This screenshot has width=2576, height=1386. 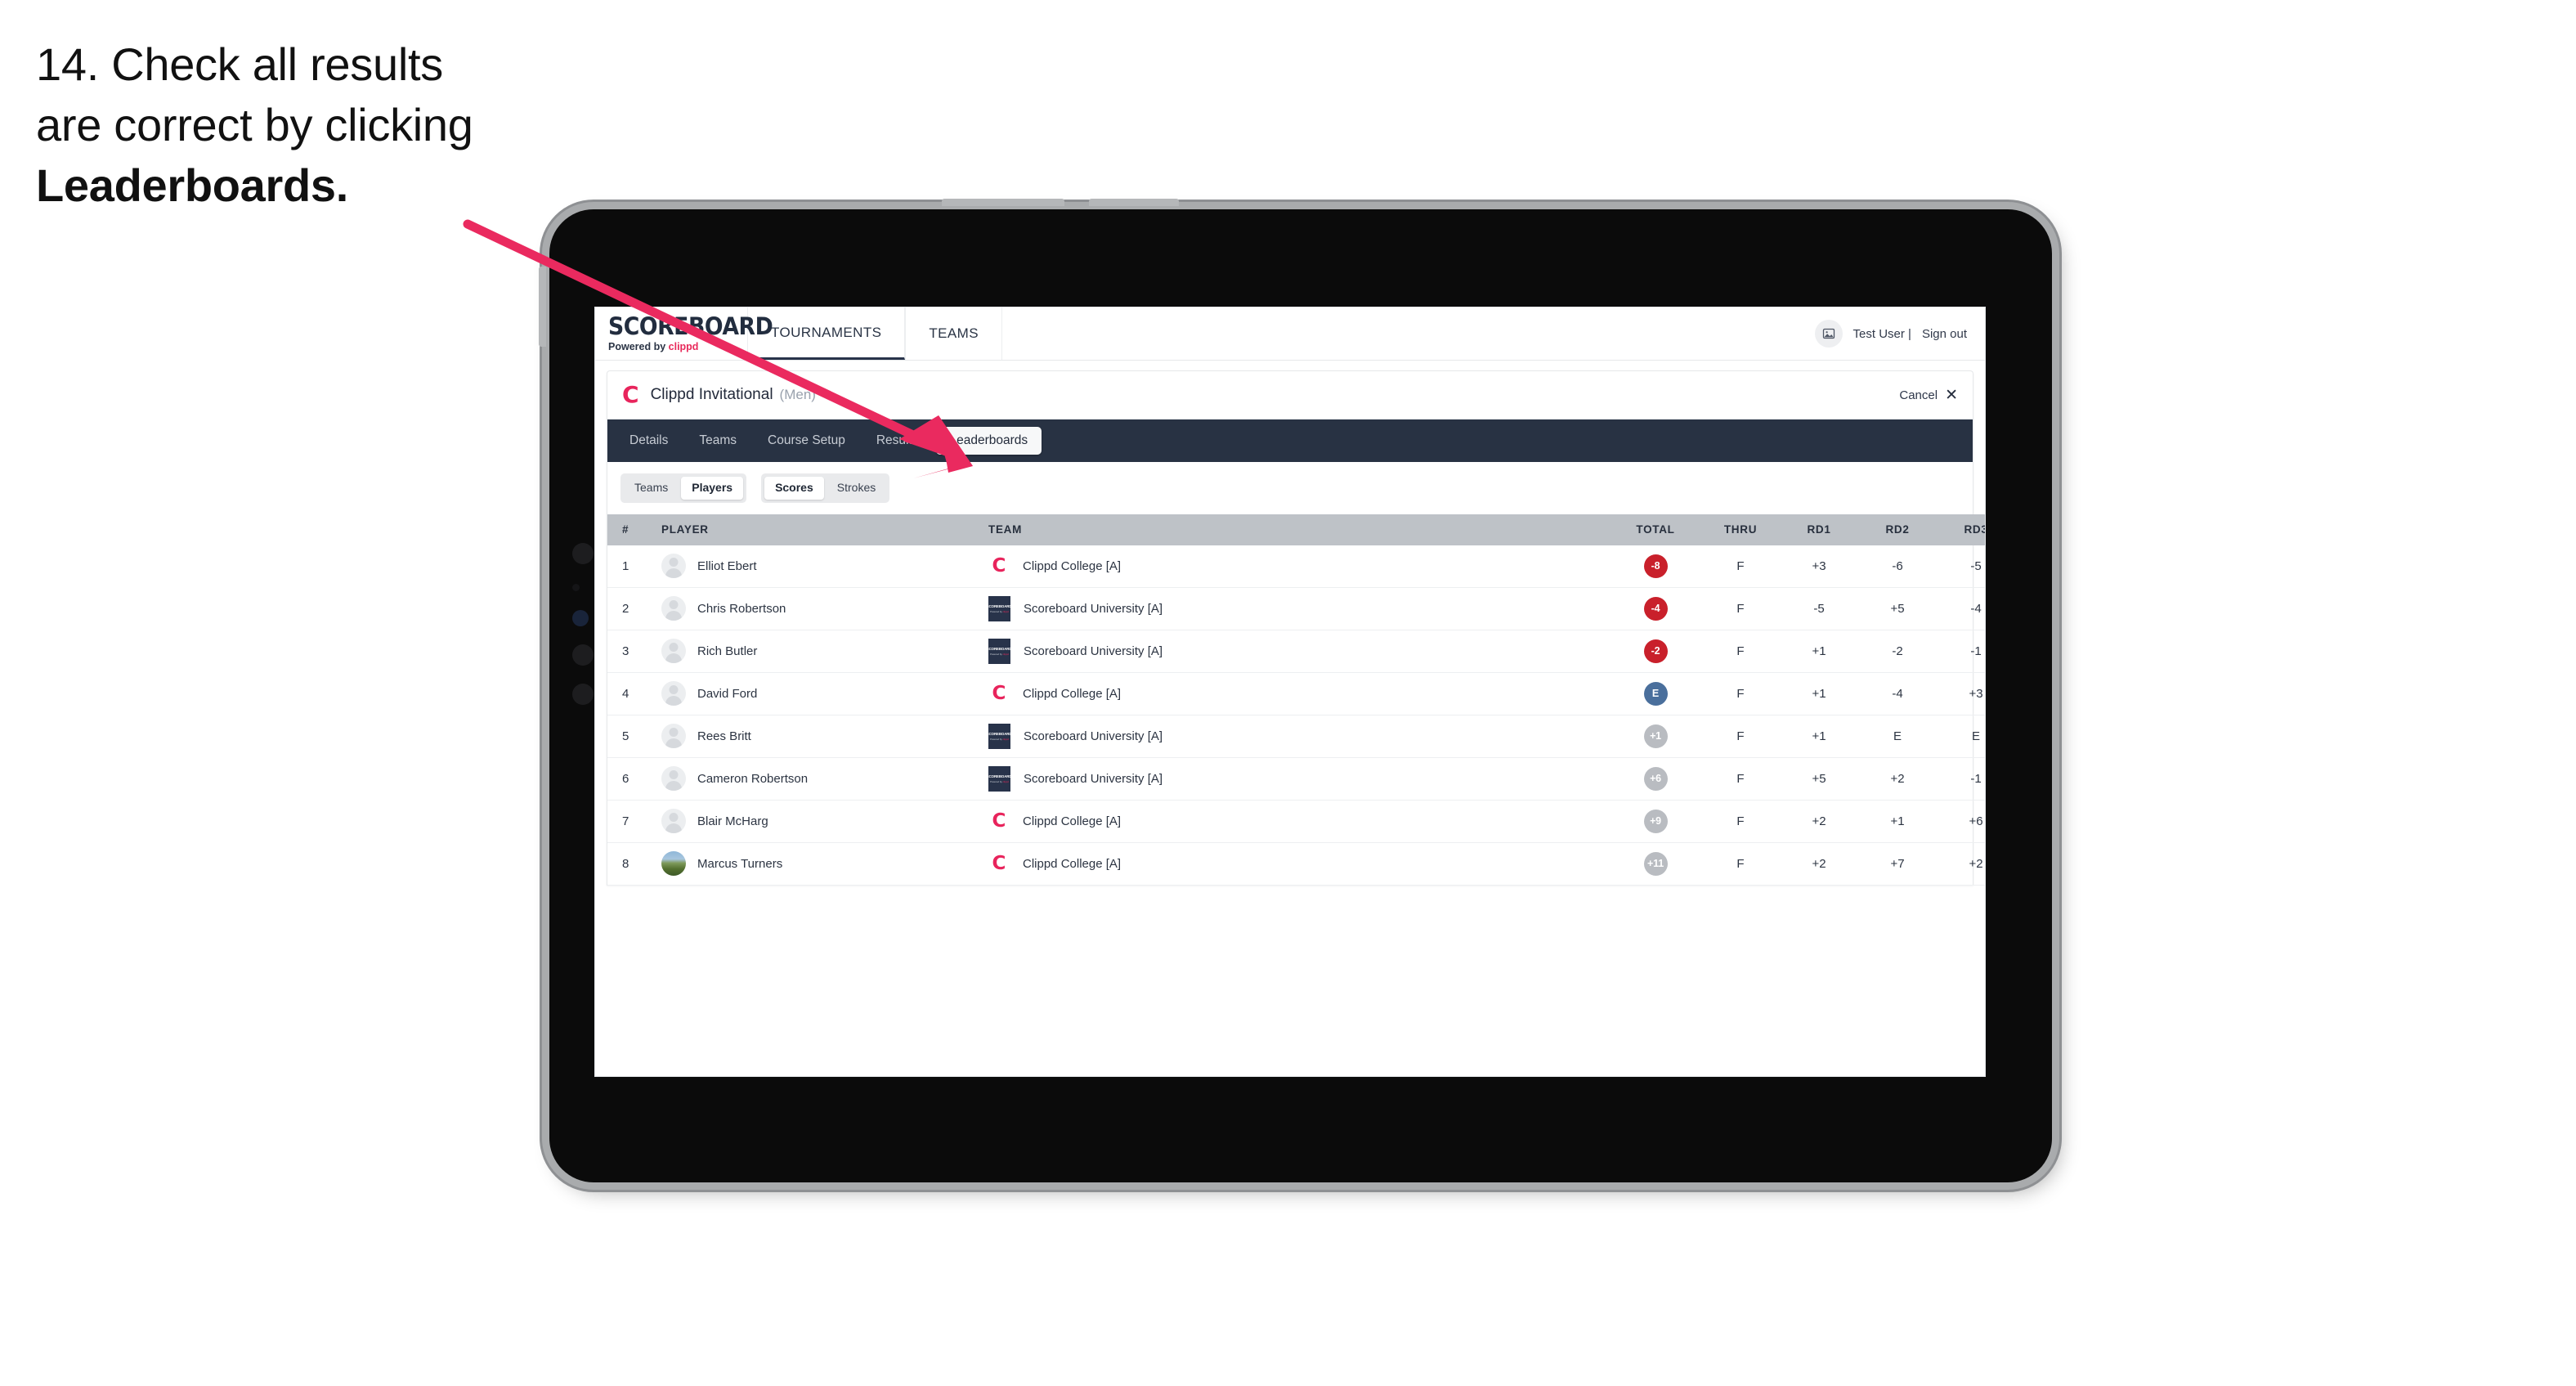 I want to click on tournament-gender: (Men), so click(x=797, y=394).